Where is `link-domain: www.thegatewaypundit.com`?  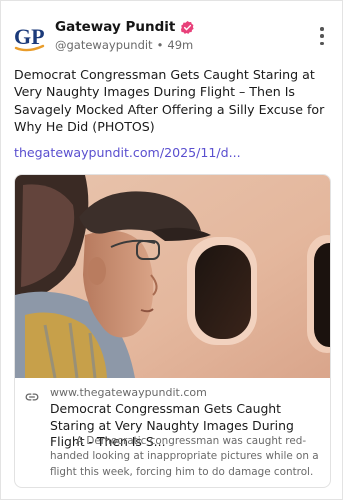 link-domain: www.thegatewaypundit.com is located at coordinates (128, 392).